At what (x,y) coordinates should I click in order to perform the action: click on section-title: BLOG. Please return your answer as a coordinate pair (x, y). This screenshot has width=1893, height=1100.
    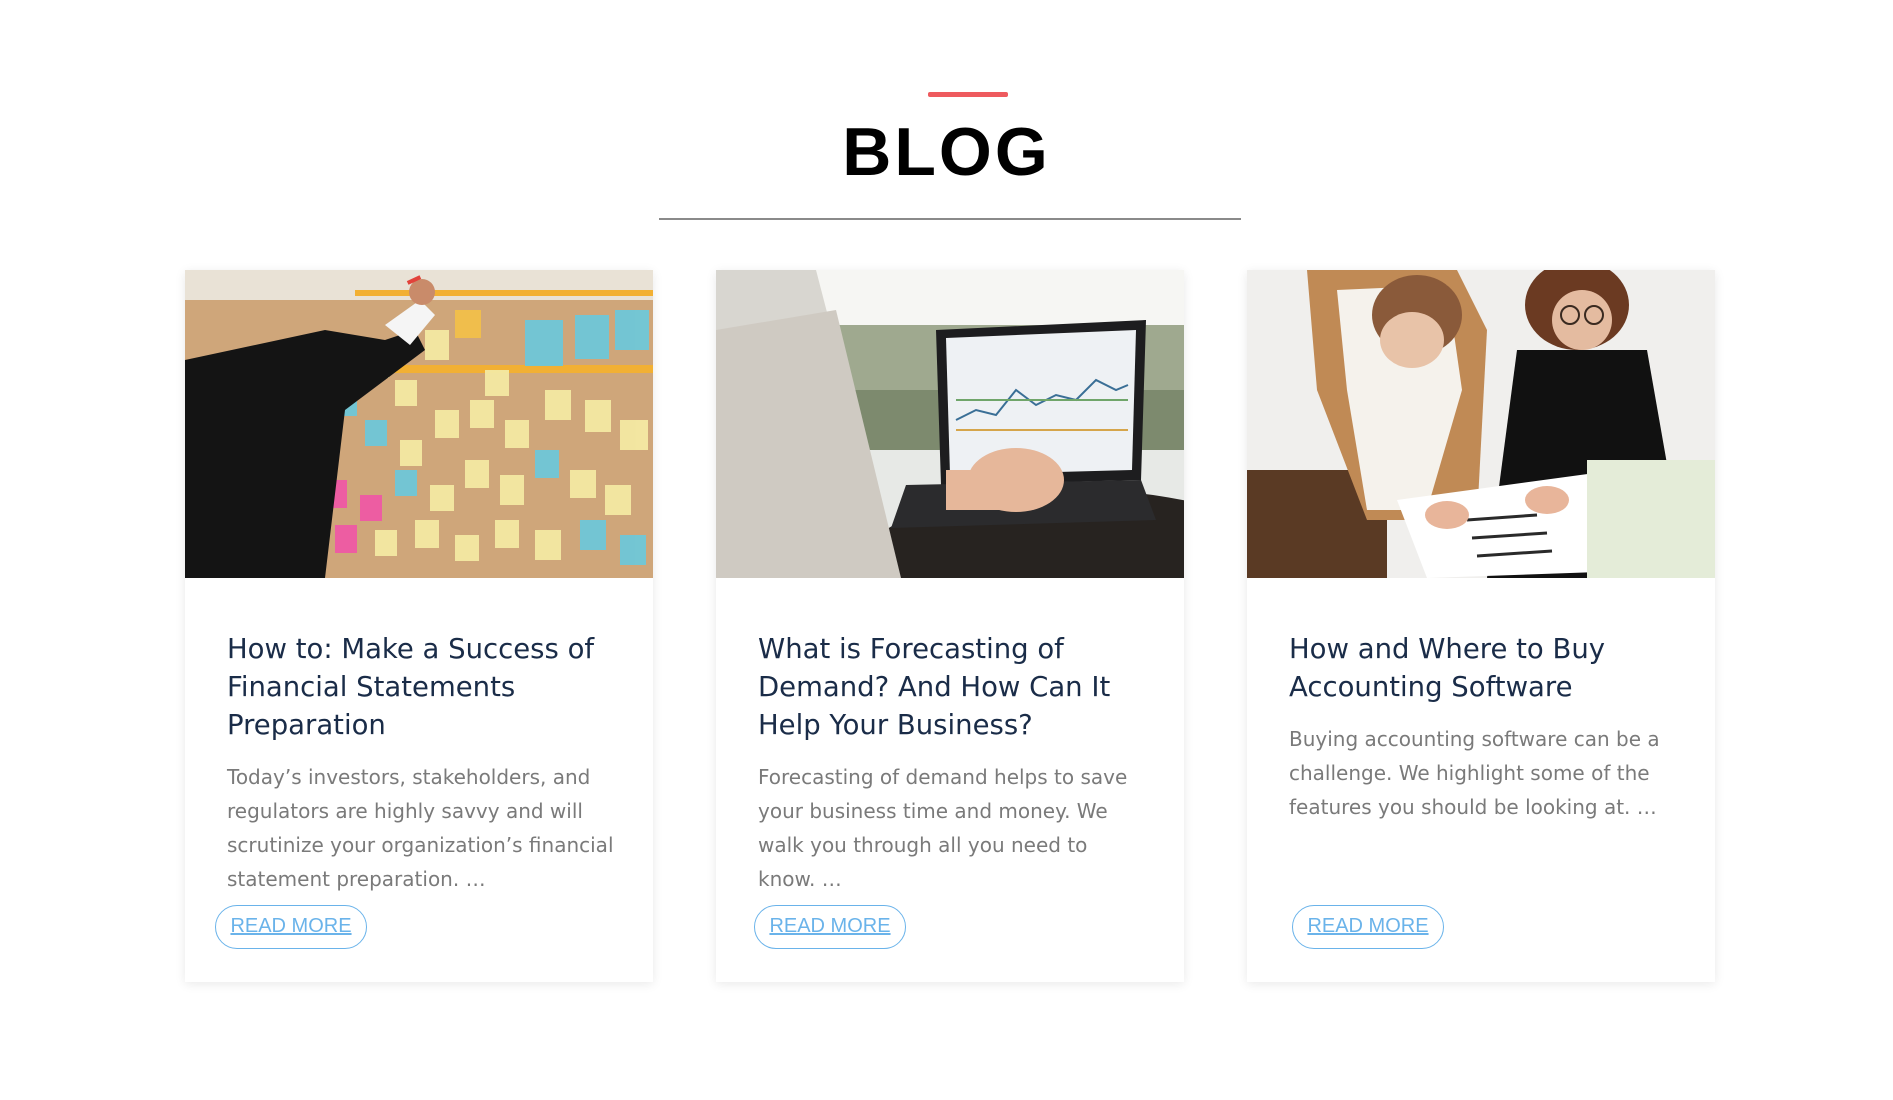
    Looking at the image, I should click on (946, 152).